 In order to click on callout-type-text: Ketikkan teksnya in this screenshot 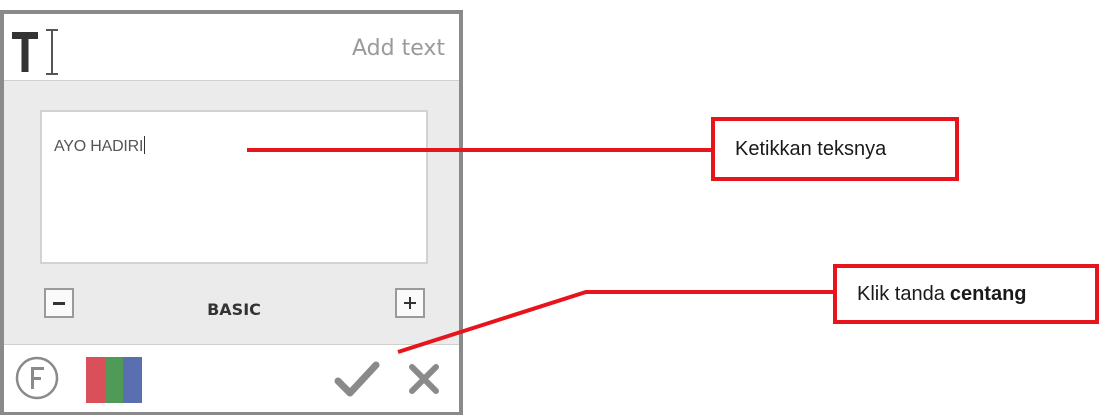, I will do `click(835, 149)`.